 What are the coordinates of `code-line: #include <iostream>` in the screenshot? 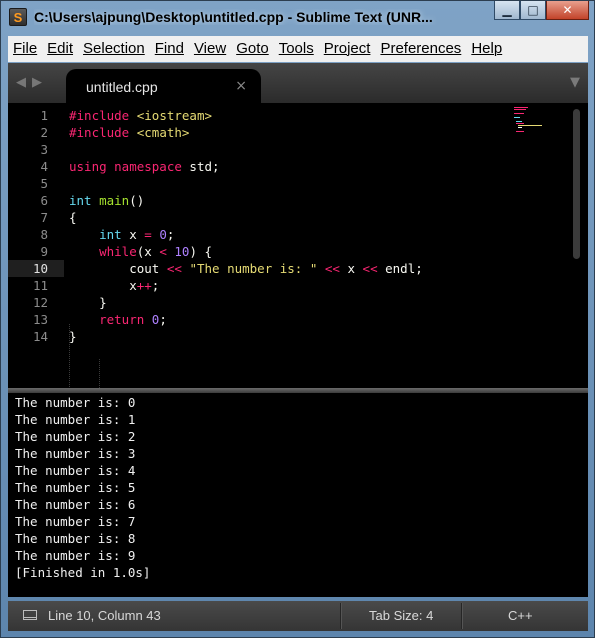 It's located at (246, 115).